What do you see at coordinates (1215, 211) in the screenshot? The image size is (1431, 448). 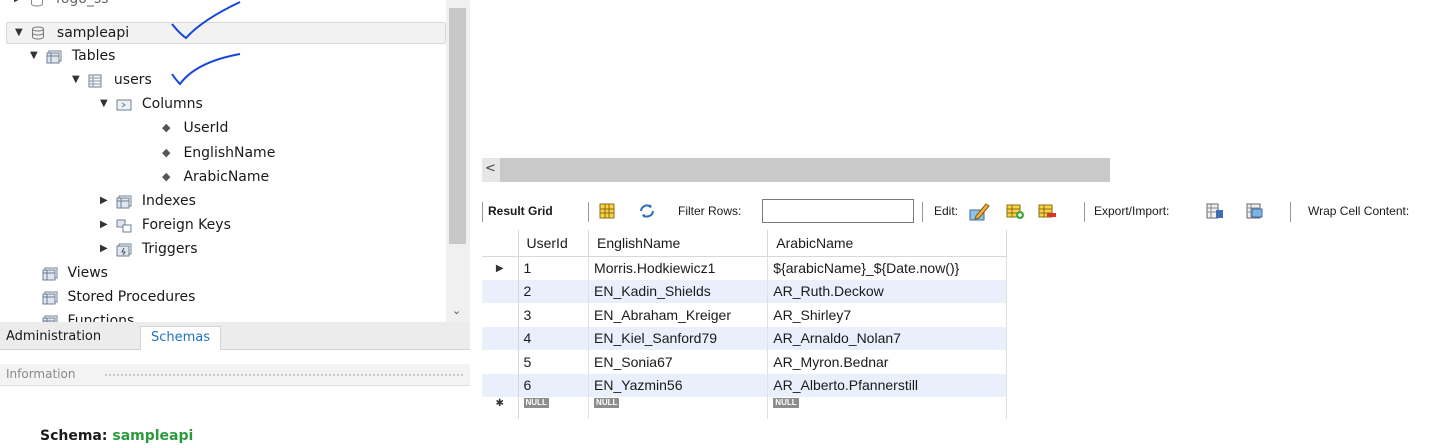 I see `export-icon` at bounding box center [1215, 211].